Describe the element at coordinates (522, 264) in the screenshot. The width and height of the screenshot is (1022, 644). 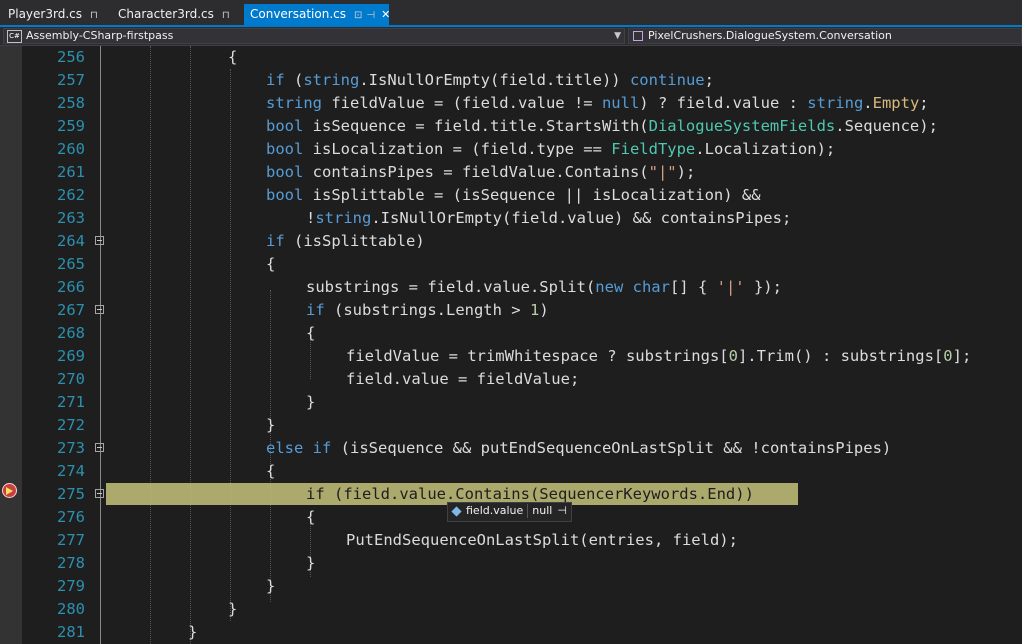
I see `code-line: 265 {` at that location.